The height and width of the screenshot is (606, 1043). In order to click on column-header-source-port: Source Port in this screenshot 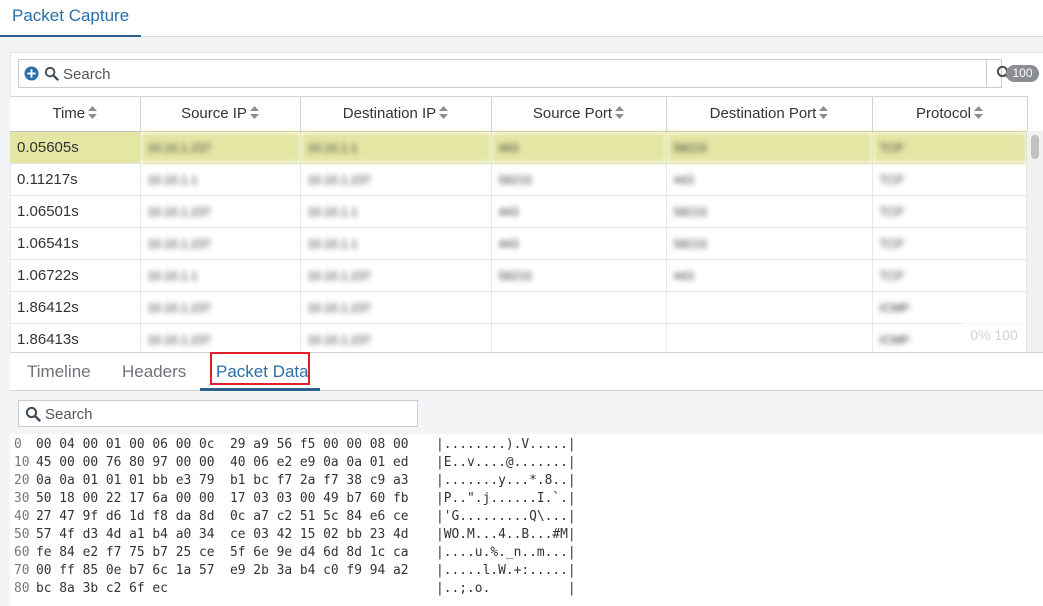, I will do `click(579, 114)`.